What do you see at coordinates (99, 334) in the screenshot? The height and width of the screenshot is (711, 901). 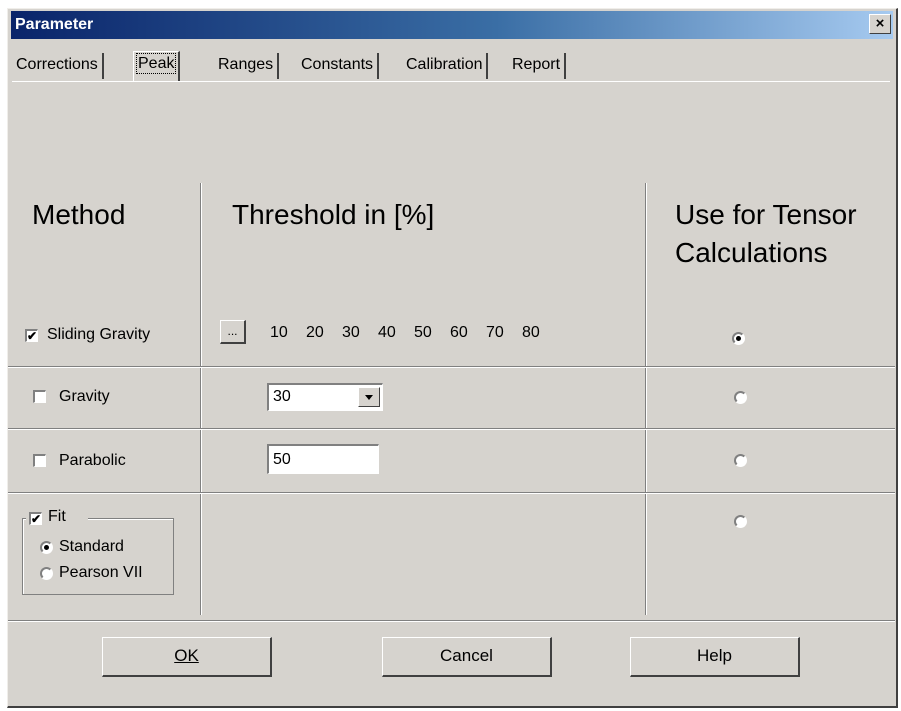 I see `sliding-gravity-label: Sliding Gravity` at bounding box center [99, 334].